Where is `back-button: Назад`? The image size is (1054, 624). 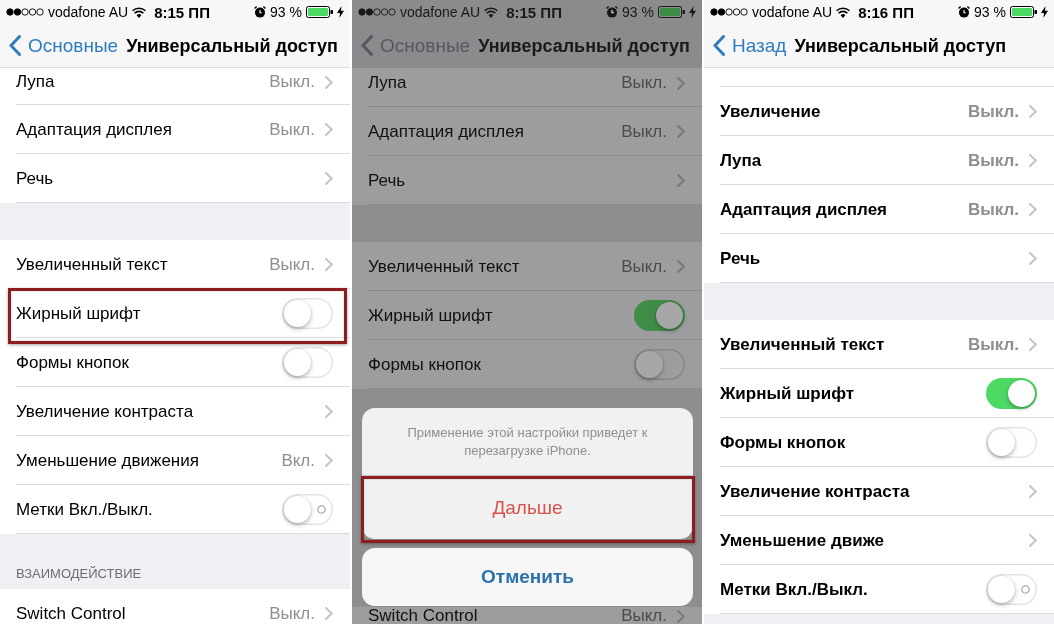 back-button: Назад is located at coordinates (750, 45).